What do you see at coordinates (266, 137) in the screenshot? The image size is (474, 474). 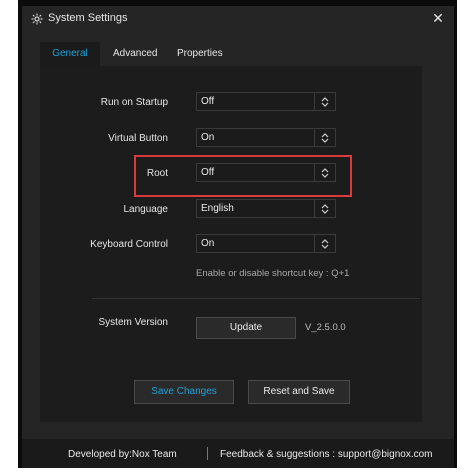 I see `virtual-button-select: On` at bounding box center [266, 137].